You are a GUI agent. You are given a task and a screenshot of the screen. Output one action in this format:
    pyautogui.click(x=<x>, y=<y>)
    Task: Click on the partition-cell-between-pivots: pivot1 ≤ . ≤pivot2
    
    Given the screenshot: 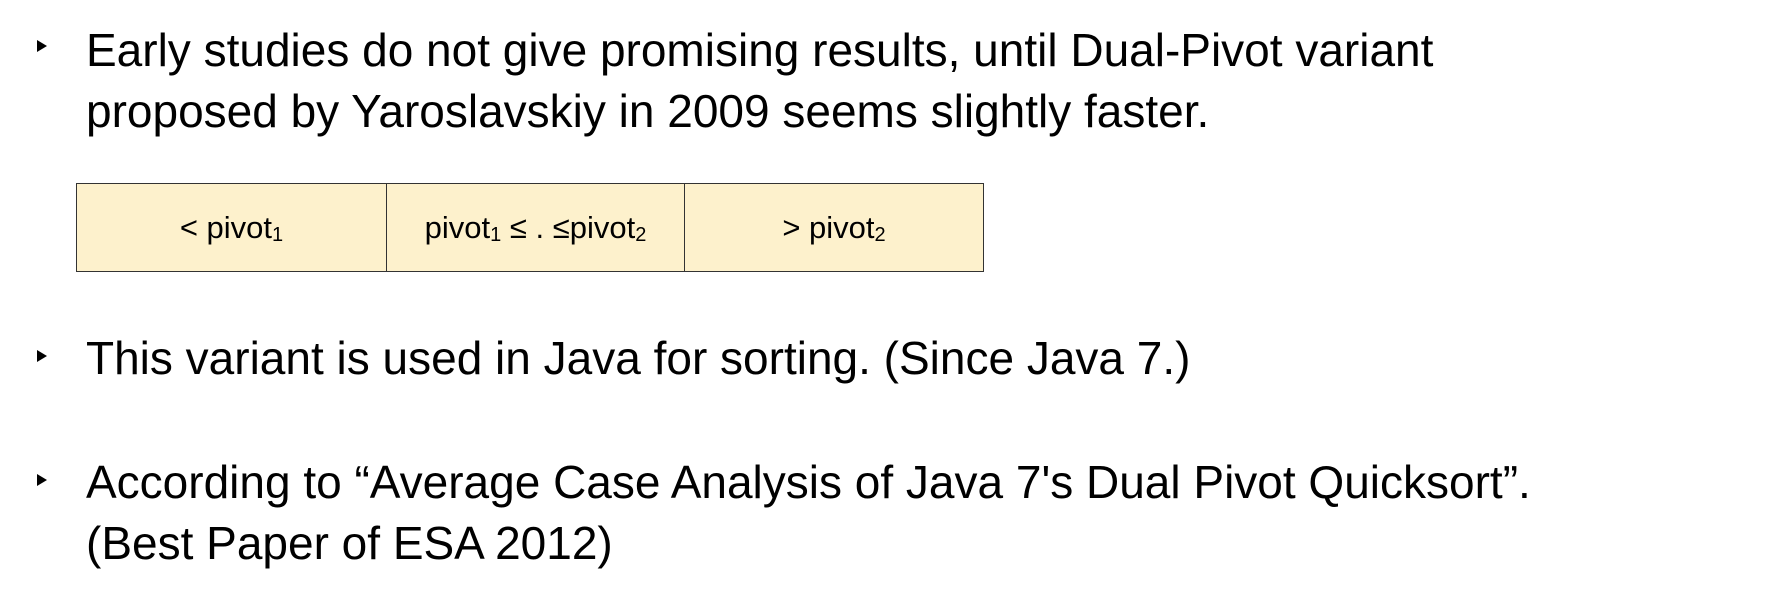 What is the action you would take?
    pyautogui.click(x=535, y=227)
    